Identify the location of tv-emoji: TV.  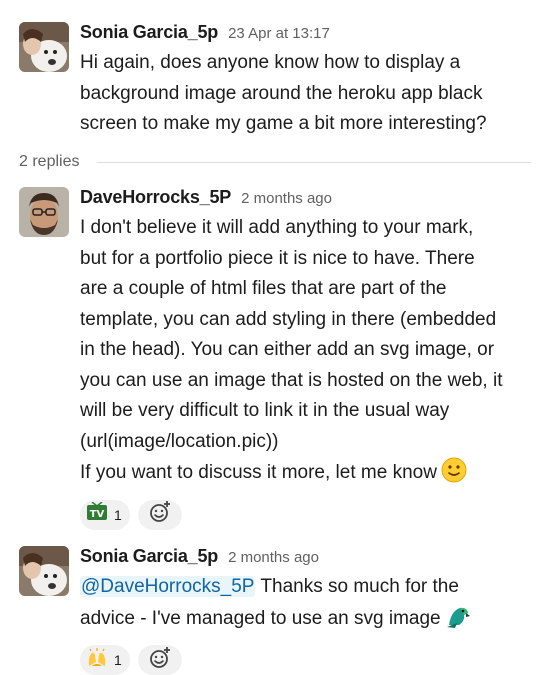
(97, 514).